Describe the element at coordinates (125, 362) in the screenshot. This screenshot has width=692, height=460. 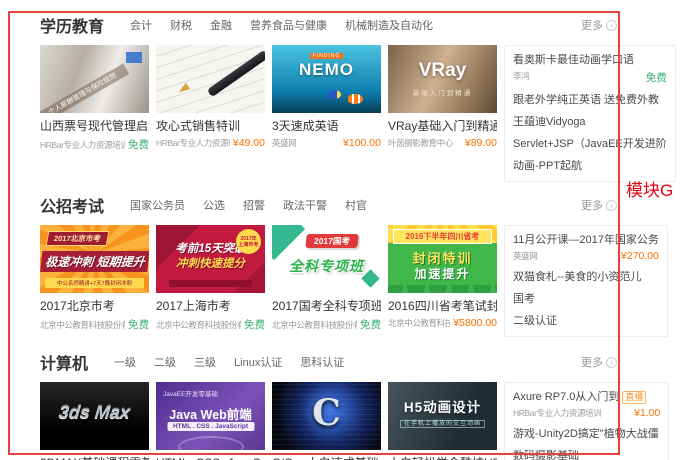
I see `tab-level-1: 一级` at that location.